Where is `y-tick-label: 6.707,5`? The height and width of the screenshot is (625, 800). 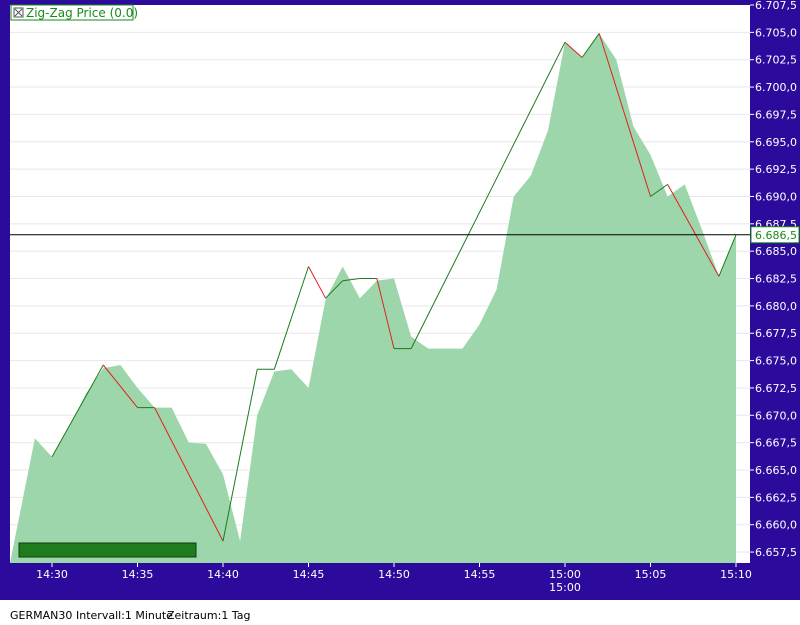 y-tick-label: 6.707,5 is located at coordinates (776, 6).